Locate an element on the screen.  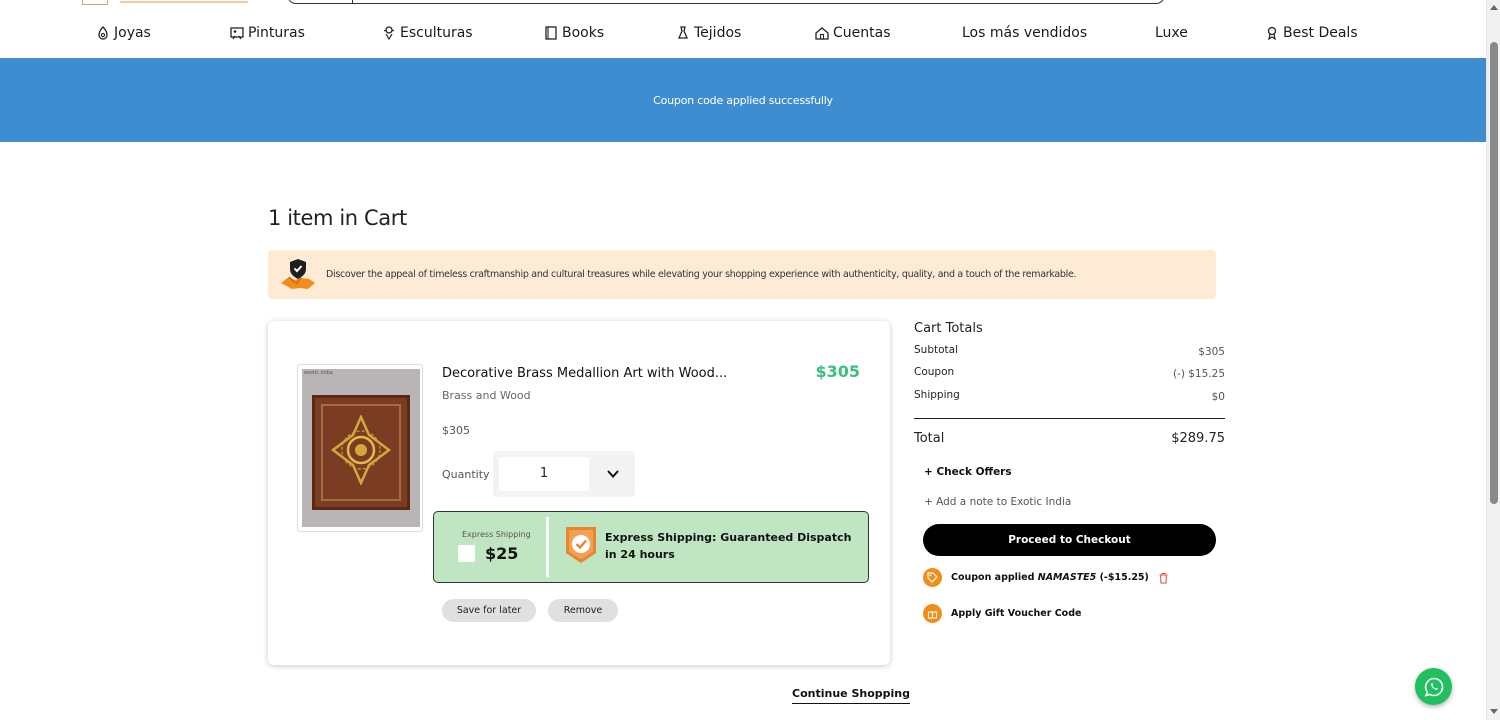
coupon-applied-line: Coupon applied NAMASTE5 (-$15.25) is located at coordinates (1046, 577).